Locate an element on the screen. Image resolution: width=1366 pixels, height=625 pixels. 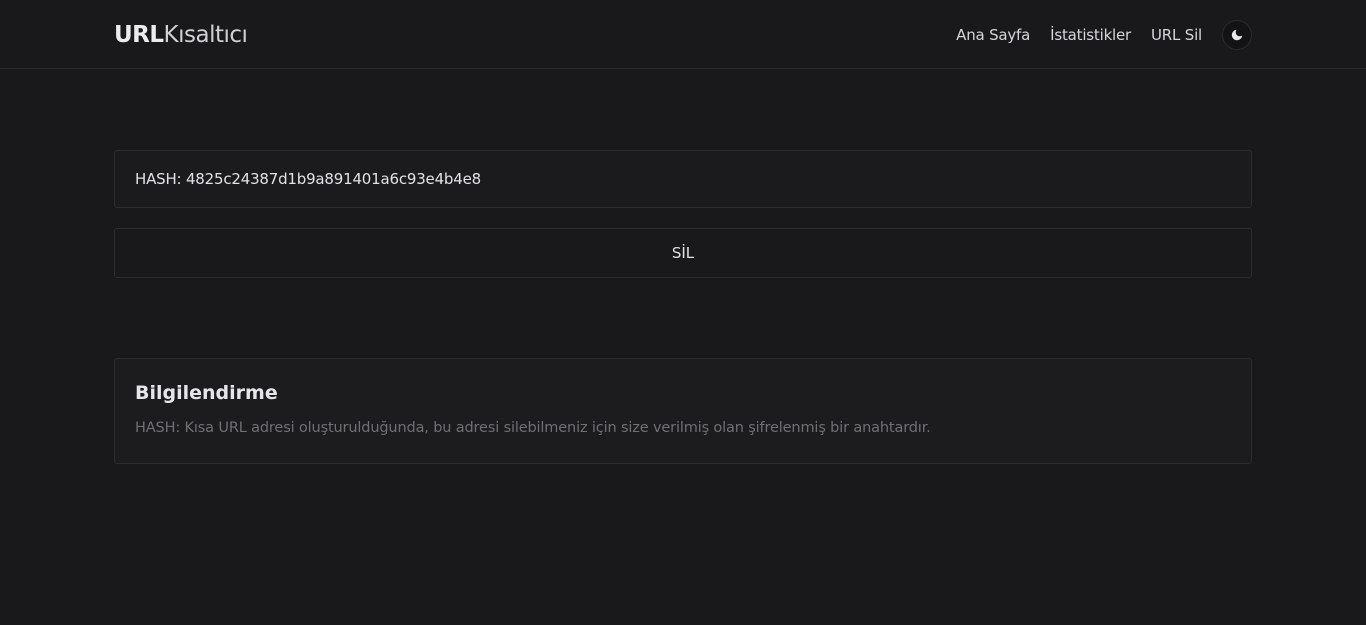
nav-delete-url-link: URL Sil is located at coordinates (1176, 35).